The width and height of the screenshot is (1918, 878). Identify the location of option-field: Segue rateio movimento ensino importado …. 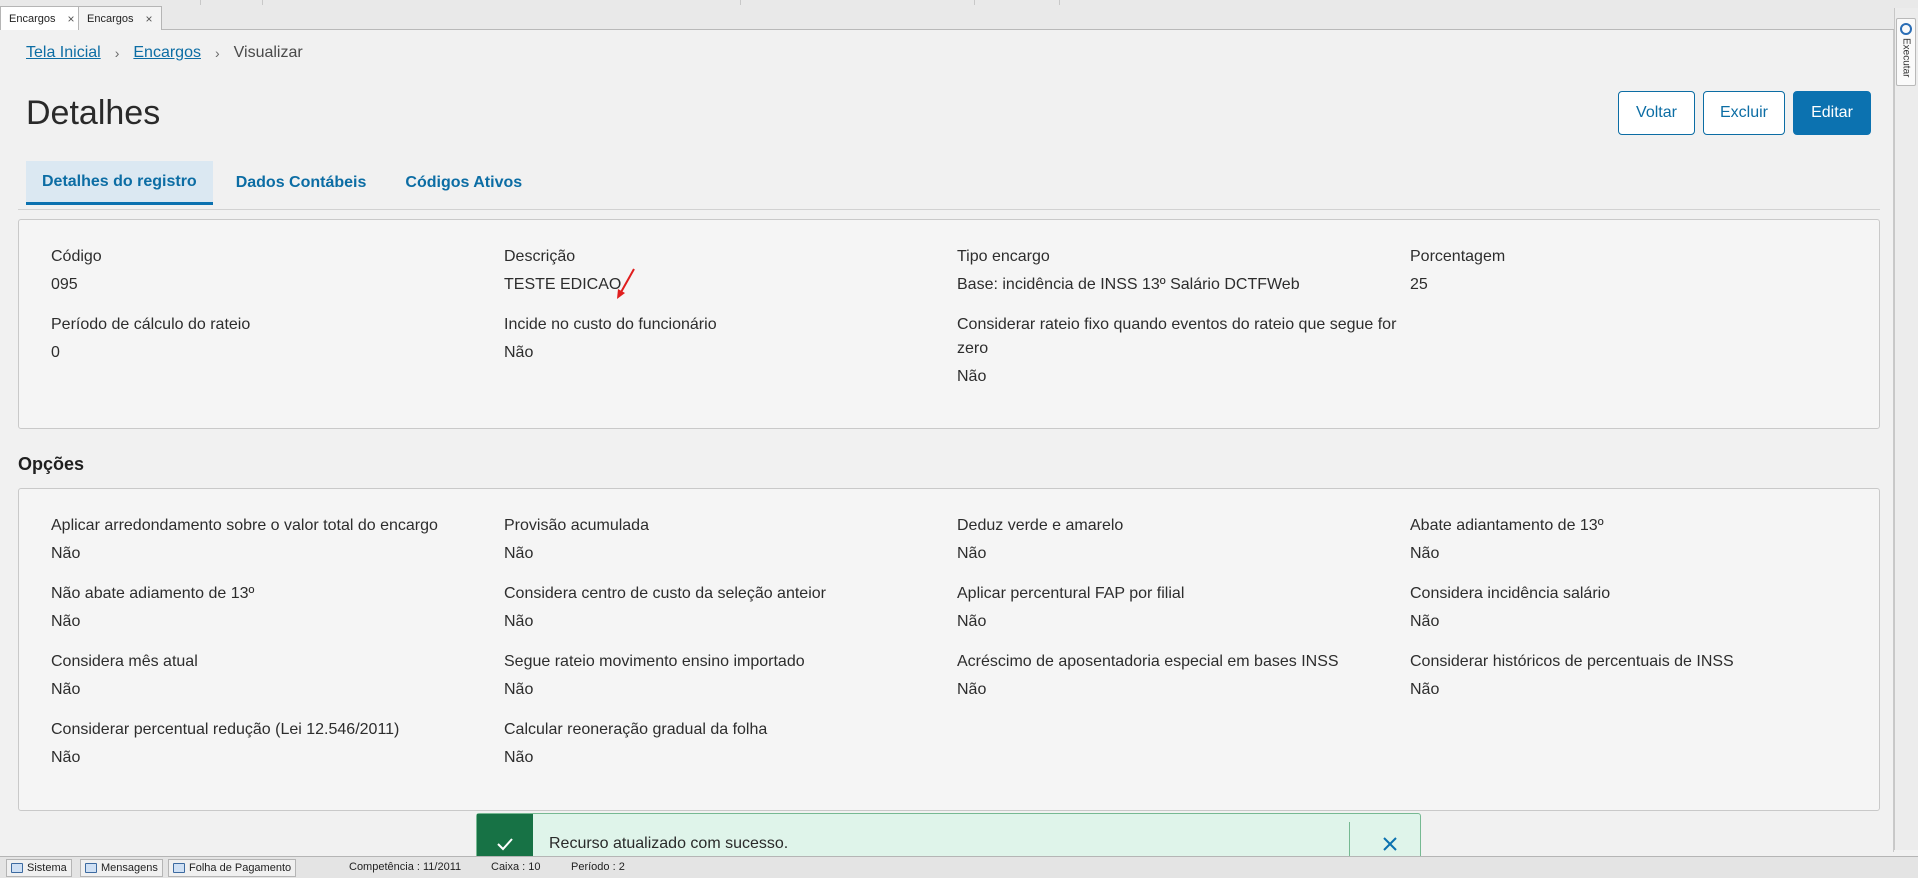
(724, 676).